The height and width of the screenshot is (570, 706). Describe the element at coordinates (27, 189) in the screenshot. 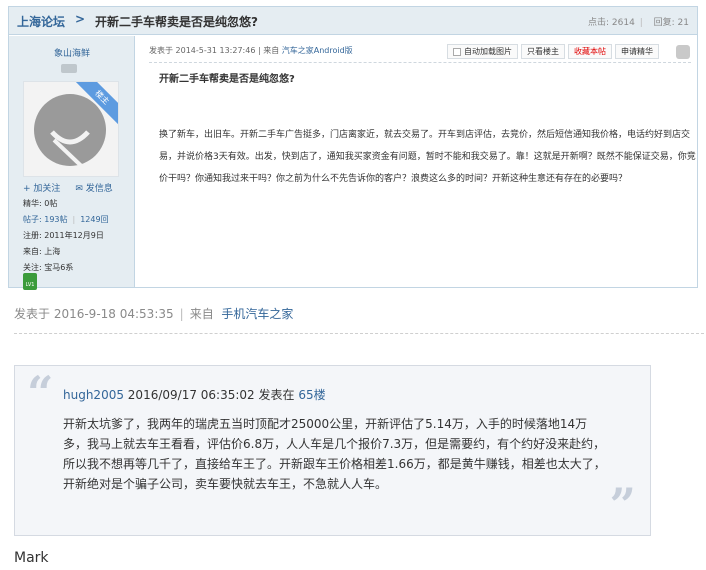

I see `add-follow-icon: +` at that location.